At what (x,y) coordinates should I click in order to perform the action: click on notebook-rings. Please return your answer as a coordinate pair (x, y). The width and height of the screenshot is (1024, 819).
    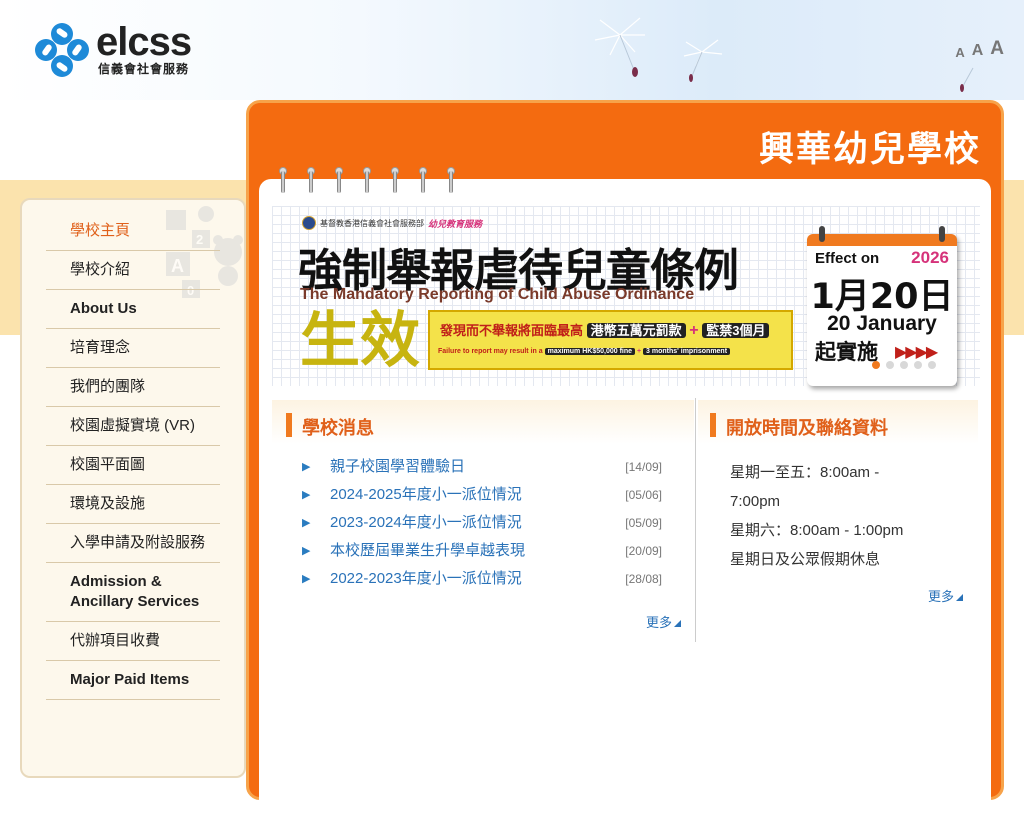
    Looking at the image, I should click on (367, 180).